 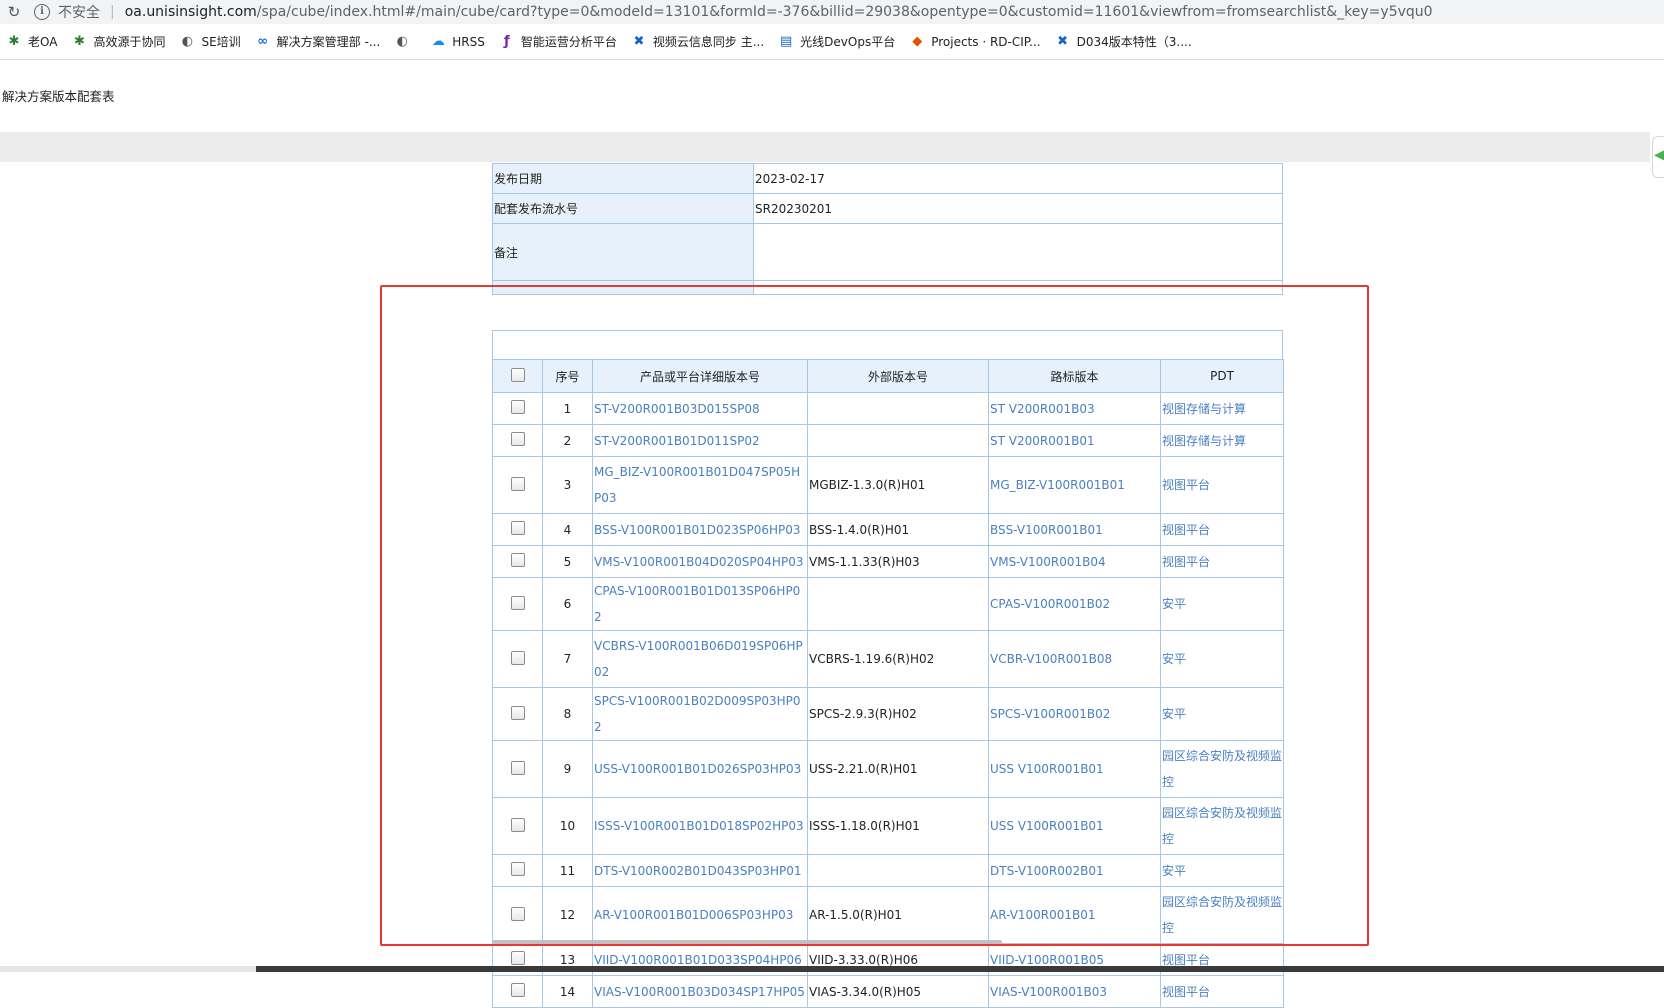 What do you see at coordinates (42, 12) in the screenshot?
I see `info-icon: i` at bounding box center [42, 12].